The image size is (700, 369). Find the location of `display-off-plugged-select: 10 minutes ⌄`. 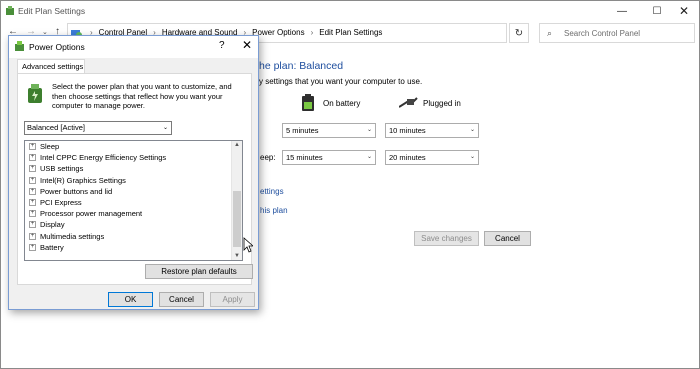

display-off-plugged-select: 10 minutes ⌄ is located at coordinates (432, 130).